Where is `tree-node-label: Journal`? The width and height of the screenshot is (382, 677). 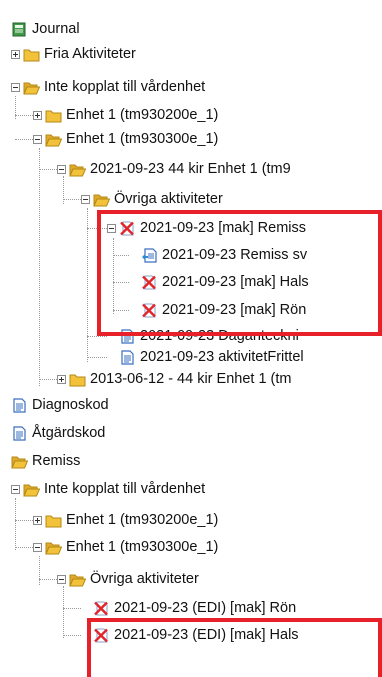
tree-node-label: Journal is located at coordinates (56, 29).